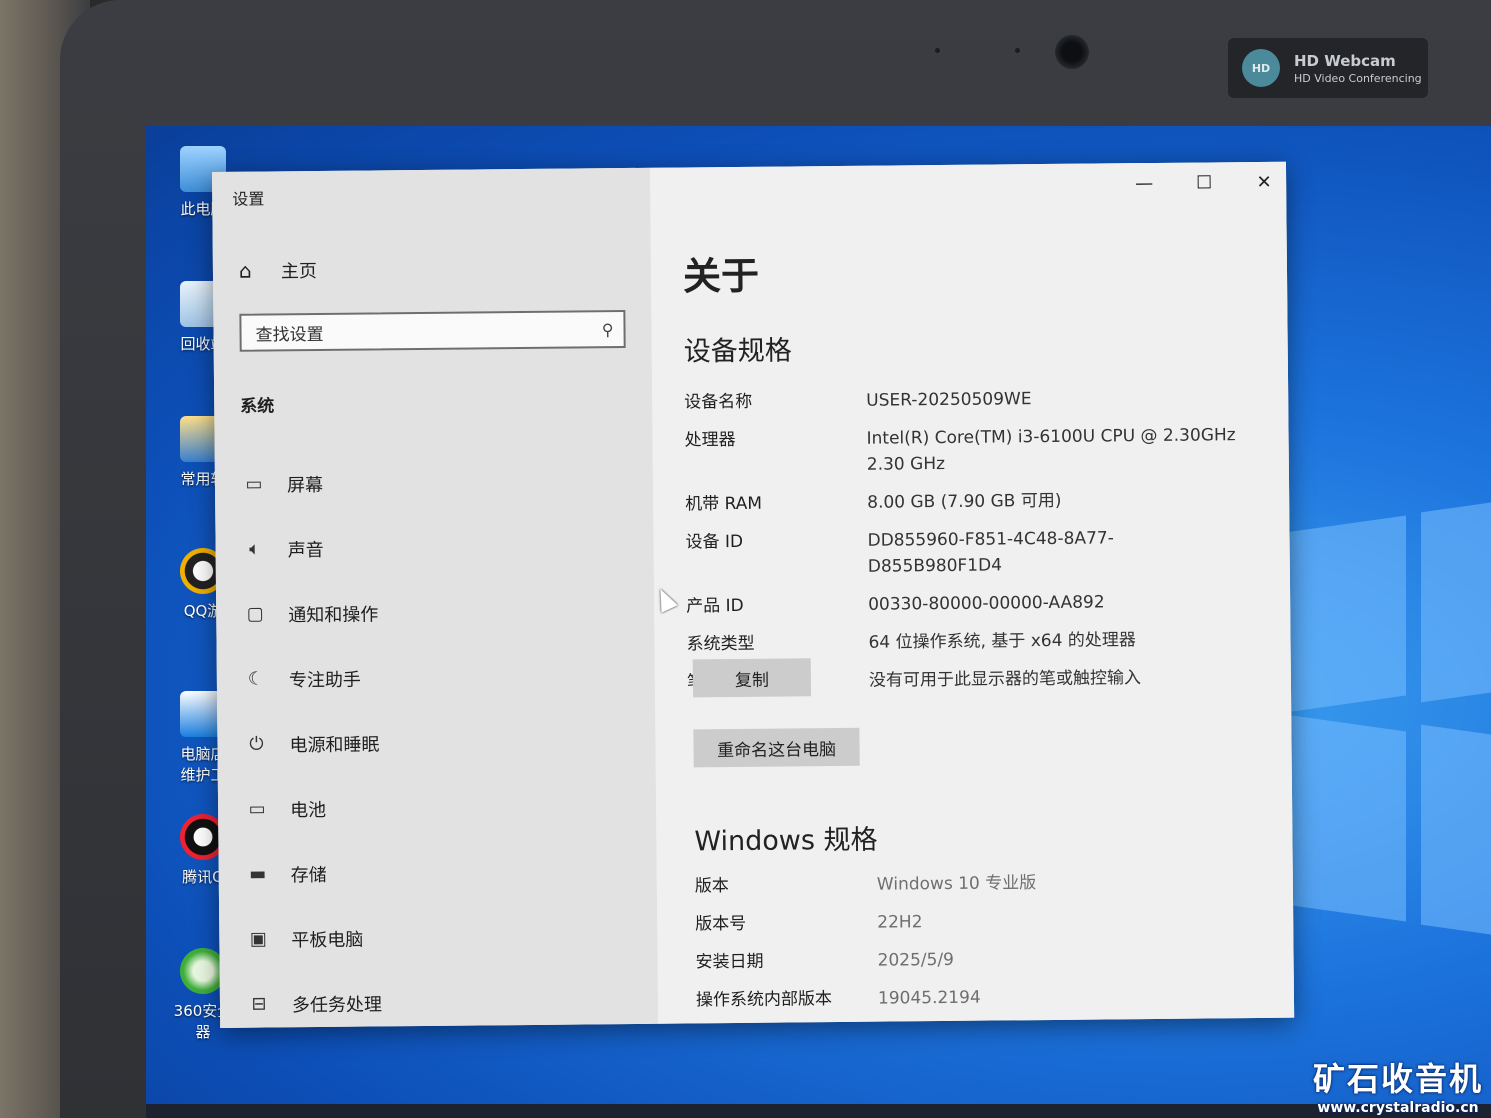 The height and width of the screenshot is (1118, 1491). What do you see at coordinates (305, 485) in the screenshot?
I see `sidebar-item-label: 屏幕` at bounding box center [305, 485].